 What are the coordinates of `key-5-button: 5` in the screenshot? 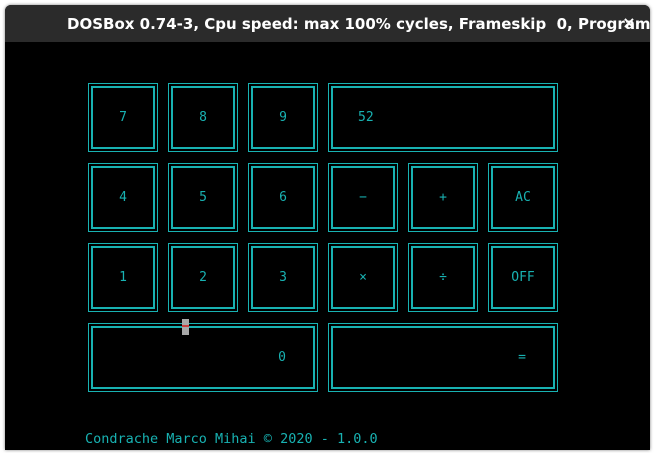 It's located at (203, 197).